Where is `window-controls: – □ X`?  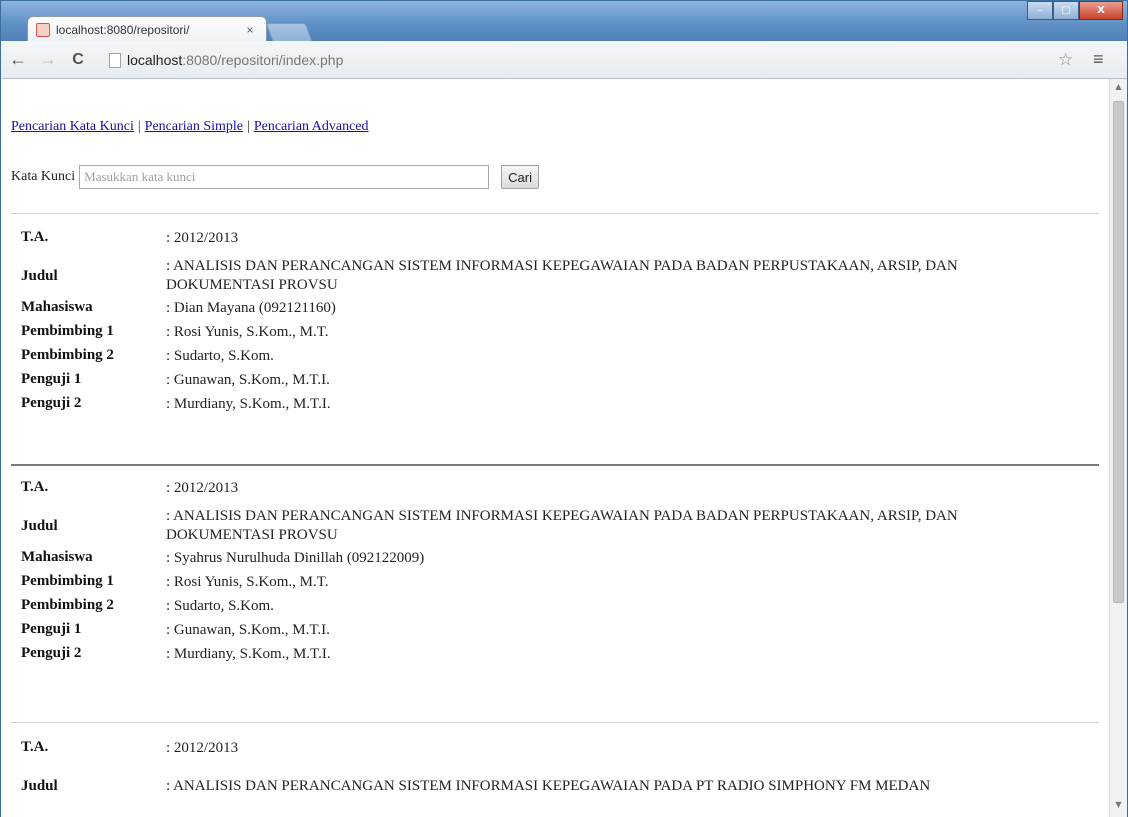 window-controls: – □ X is located at coordinates (1075, 10).